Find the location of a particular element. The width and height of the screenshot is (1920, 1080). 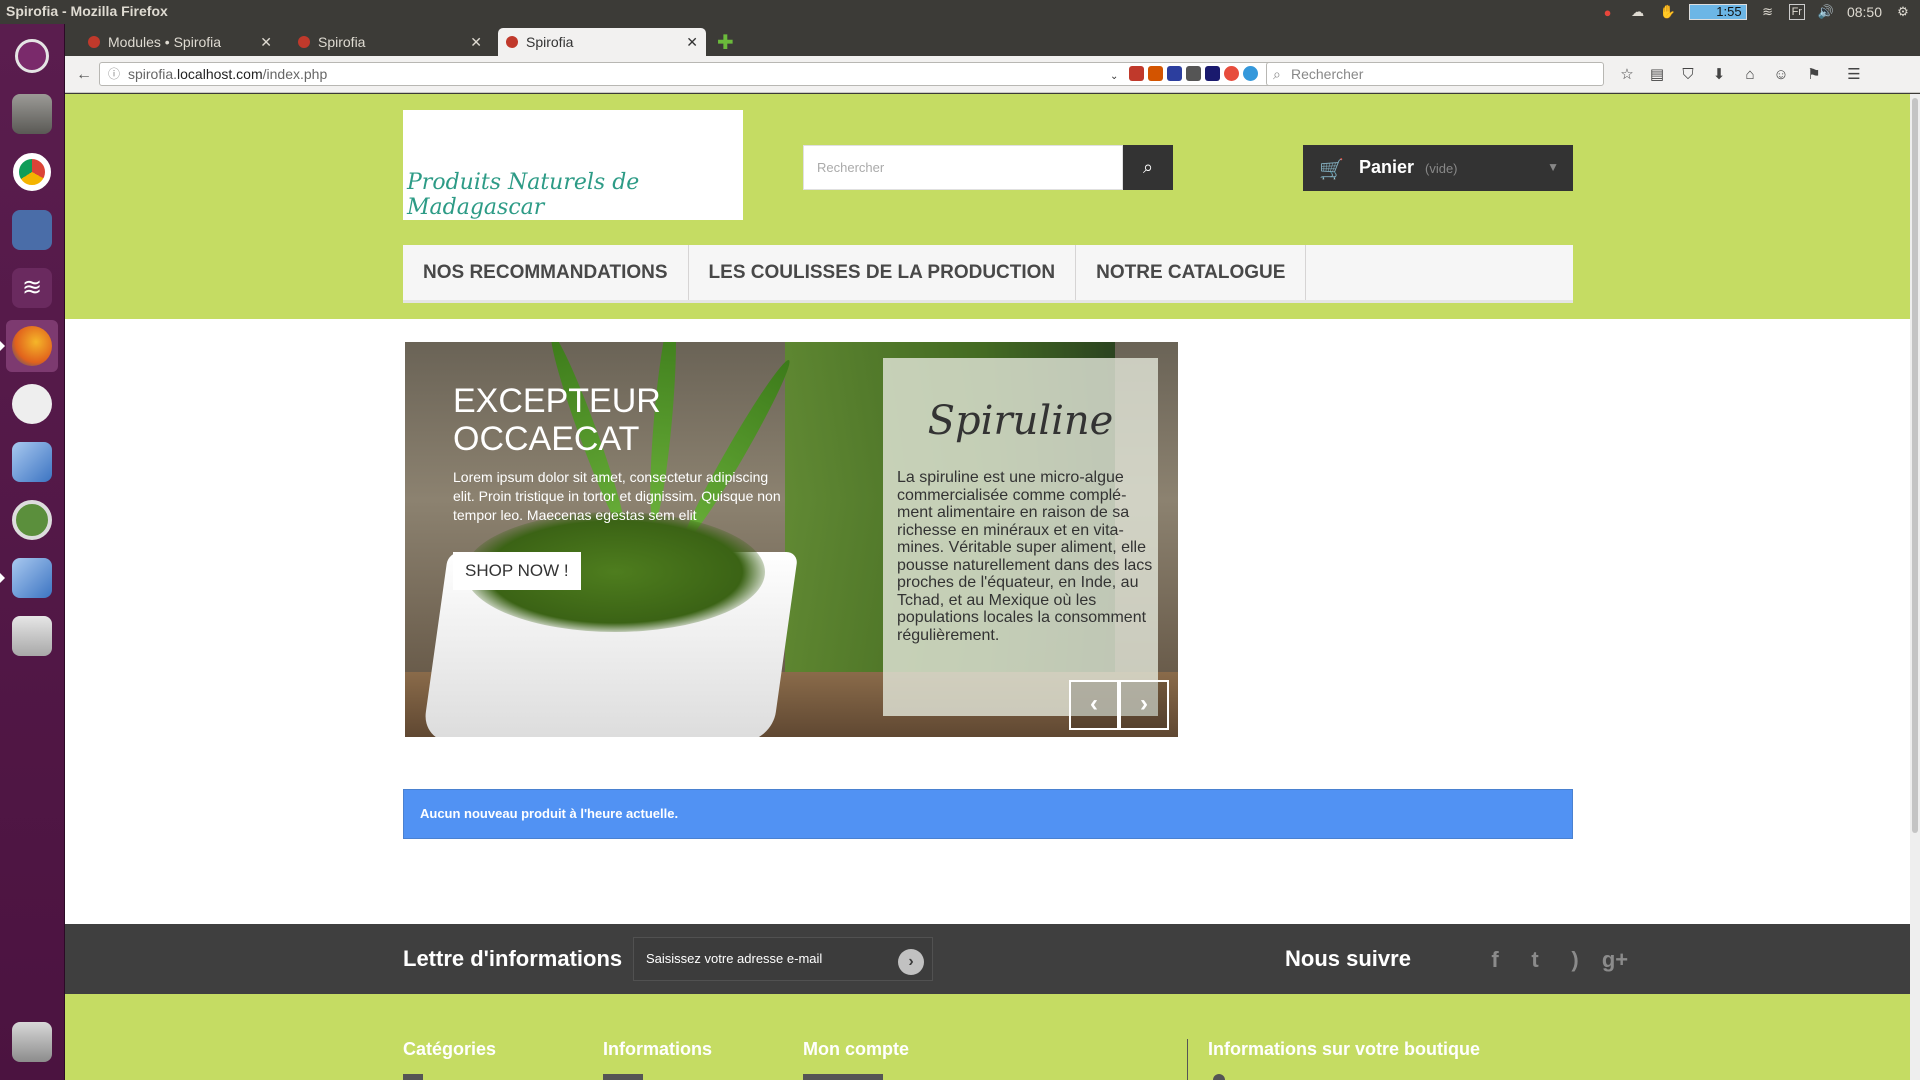

cloud-tray-icon: ☁ is located at coordinates (1638, 12).